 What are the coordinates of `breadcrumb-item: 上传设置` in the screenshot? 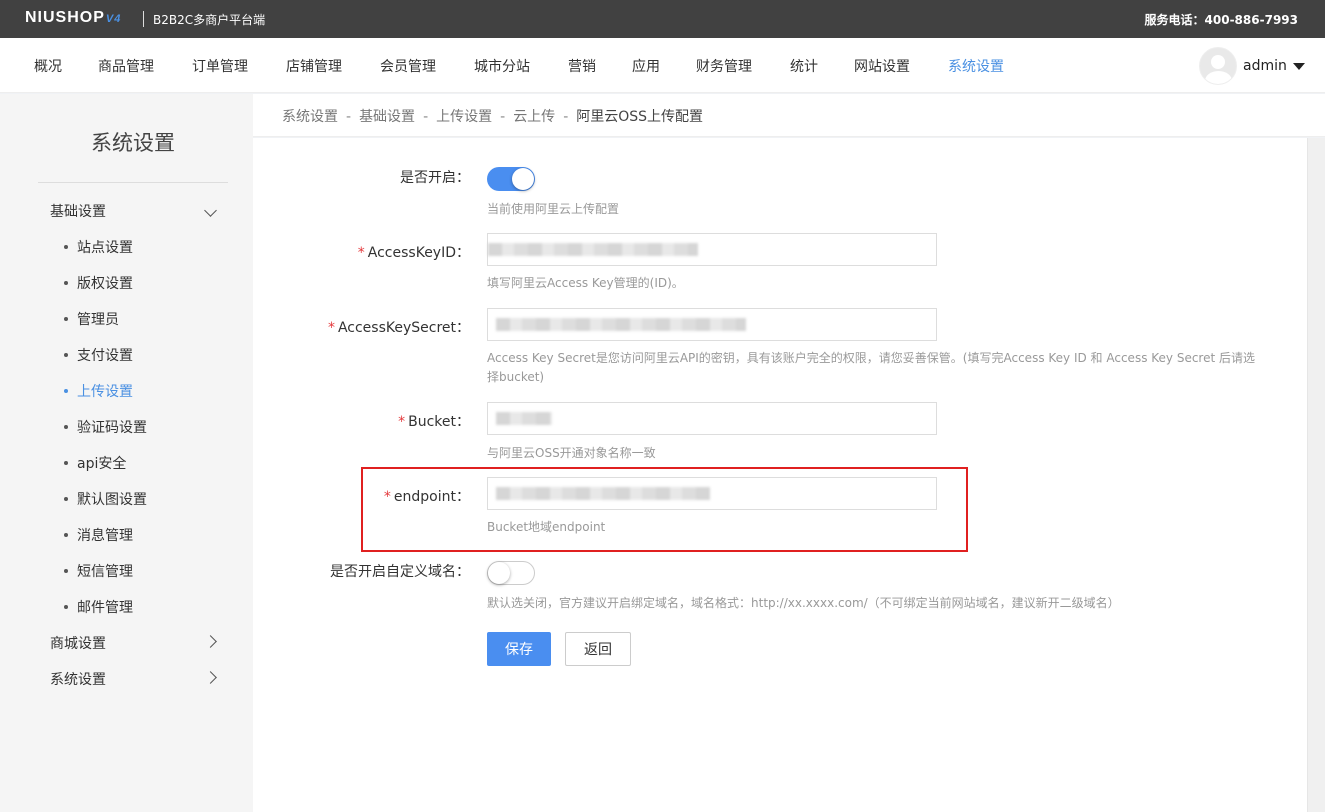 It's located at (464, 117).